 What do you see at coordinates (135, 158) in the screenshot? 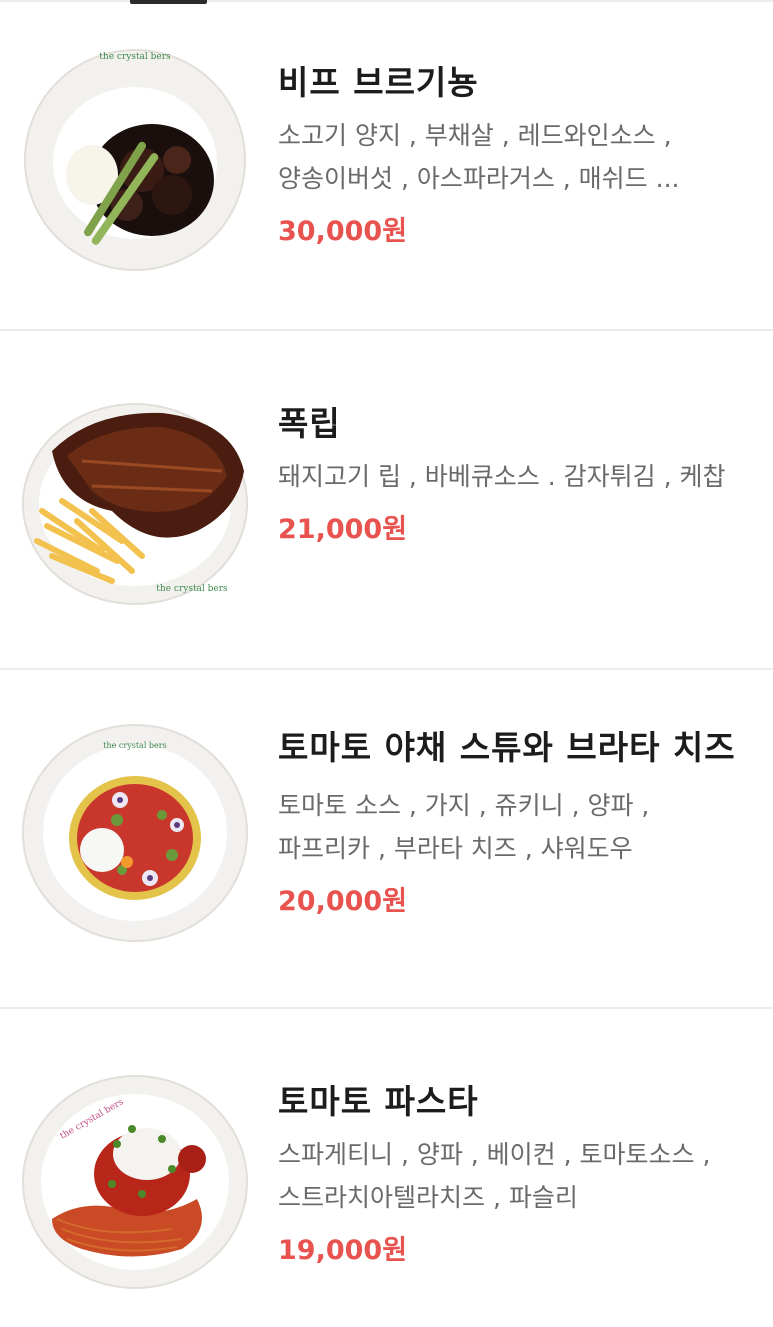
I see `beef-bourguignon-dish-icon: the crystal bers` at bounding box center [135, 158].